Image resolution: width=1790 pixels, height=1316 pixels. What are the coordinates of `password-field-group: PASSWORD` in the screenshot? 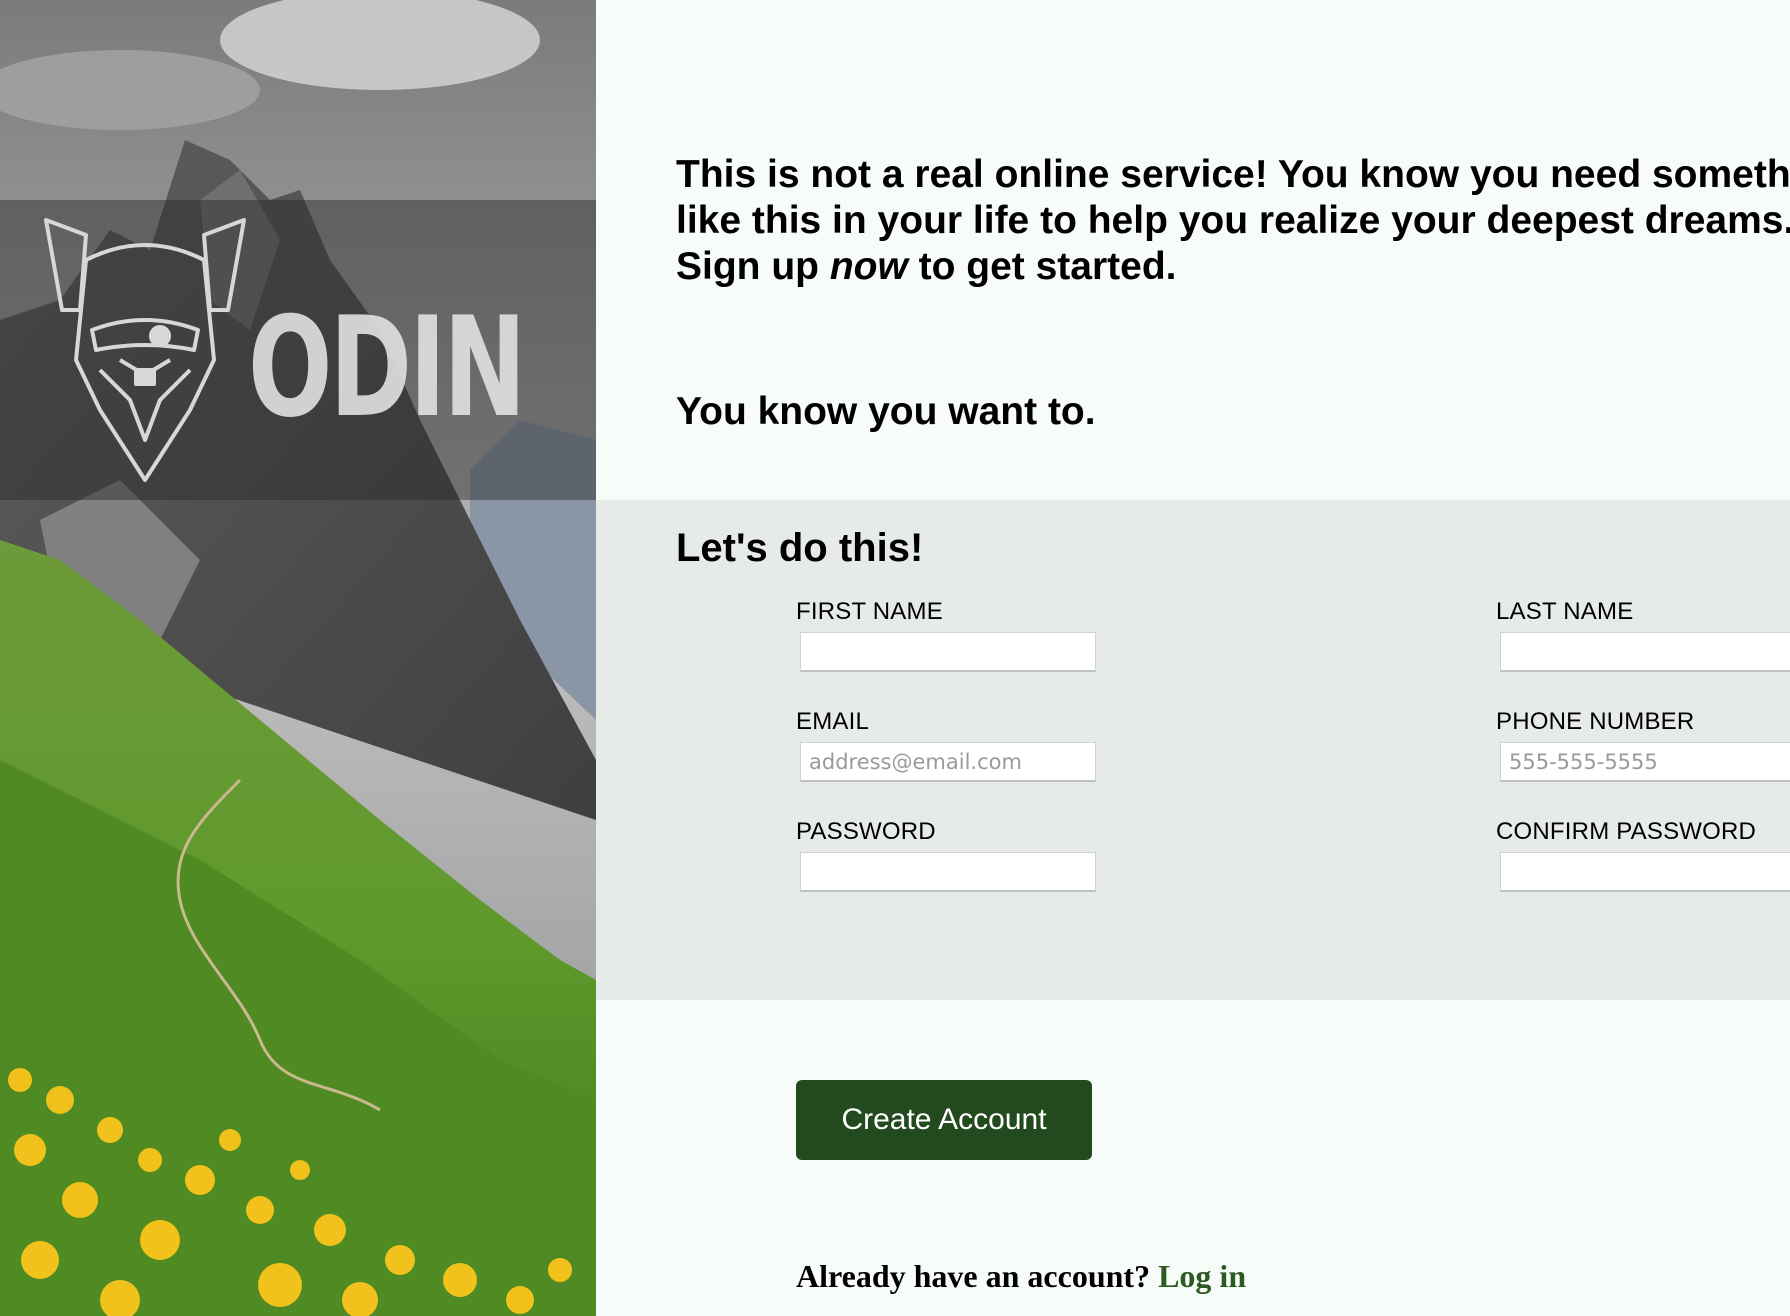 It's located at (956, 855).